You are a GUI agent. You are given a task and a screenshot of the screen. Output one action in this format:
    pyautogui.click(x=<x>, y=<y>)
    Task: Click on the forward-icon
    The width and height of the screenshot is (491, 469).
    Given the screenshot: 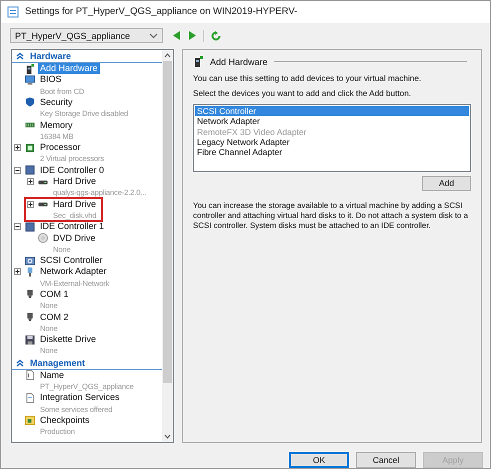 What is the action you would take?
    pyautogui.click(x=192, y=35)
    